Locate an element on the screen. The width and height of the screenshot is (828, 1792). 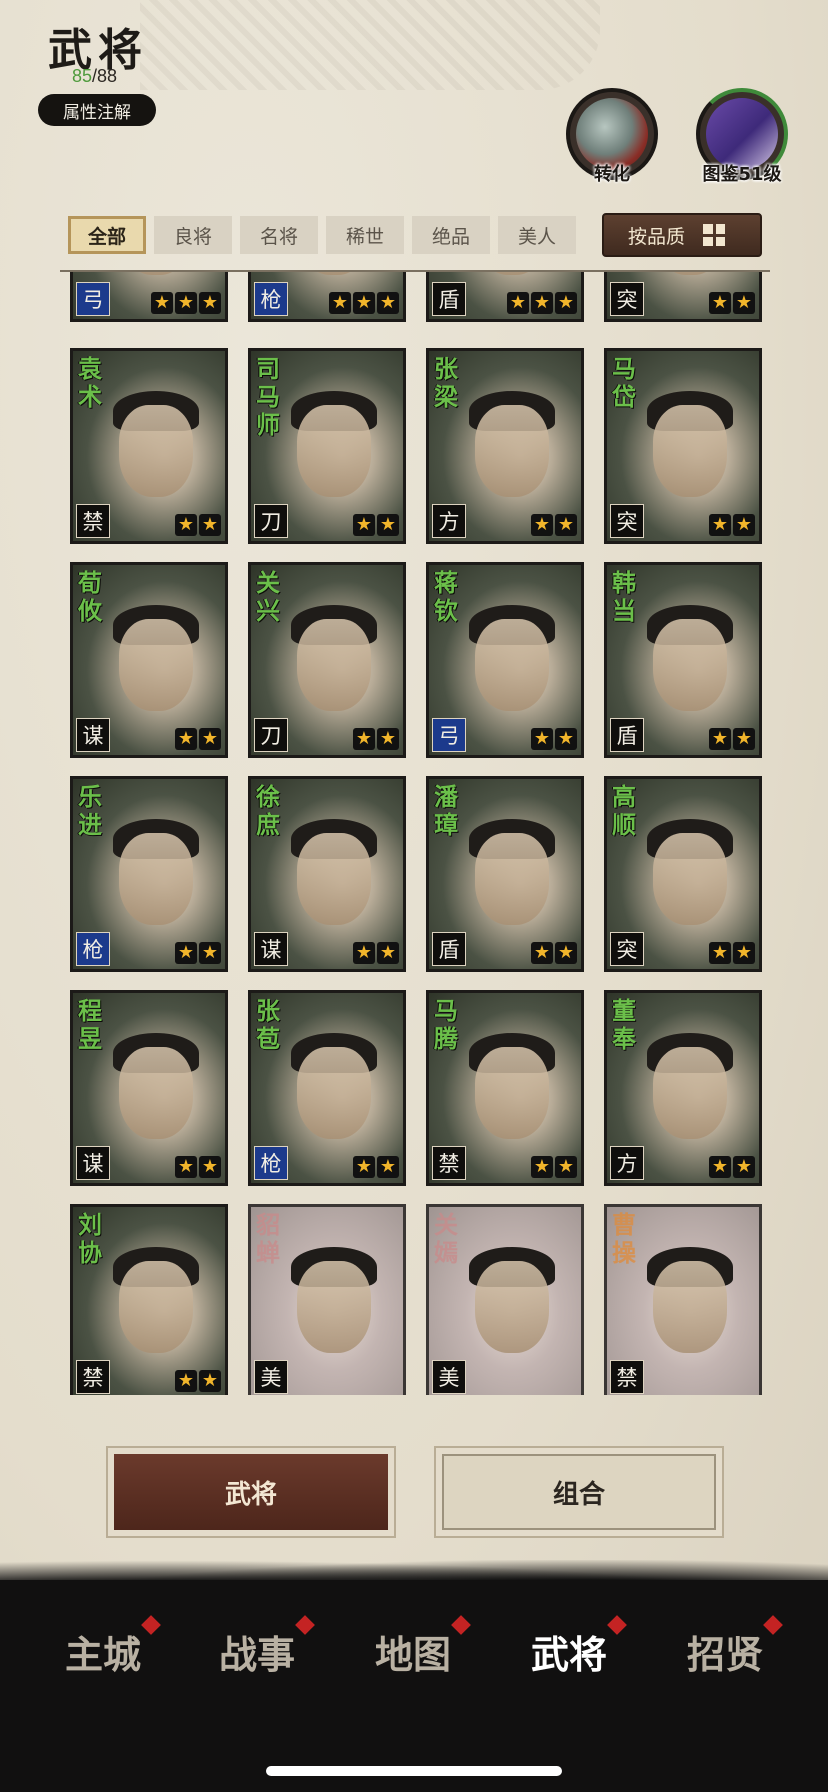
hero-card: 高顺突 ★ ★ is located at coordinates (683, 874).